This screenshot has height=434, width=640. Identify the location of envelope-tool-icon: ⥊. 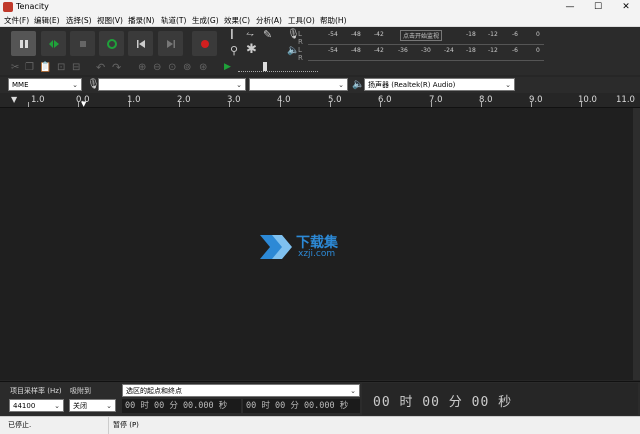
(250, 34).